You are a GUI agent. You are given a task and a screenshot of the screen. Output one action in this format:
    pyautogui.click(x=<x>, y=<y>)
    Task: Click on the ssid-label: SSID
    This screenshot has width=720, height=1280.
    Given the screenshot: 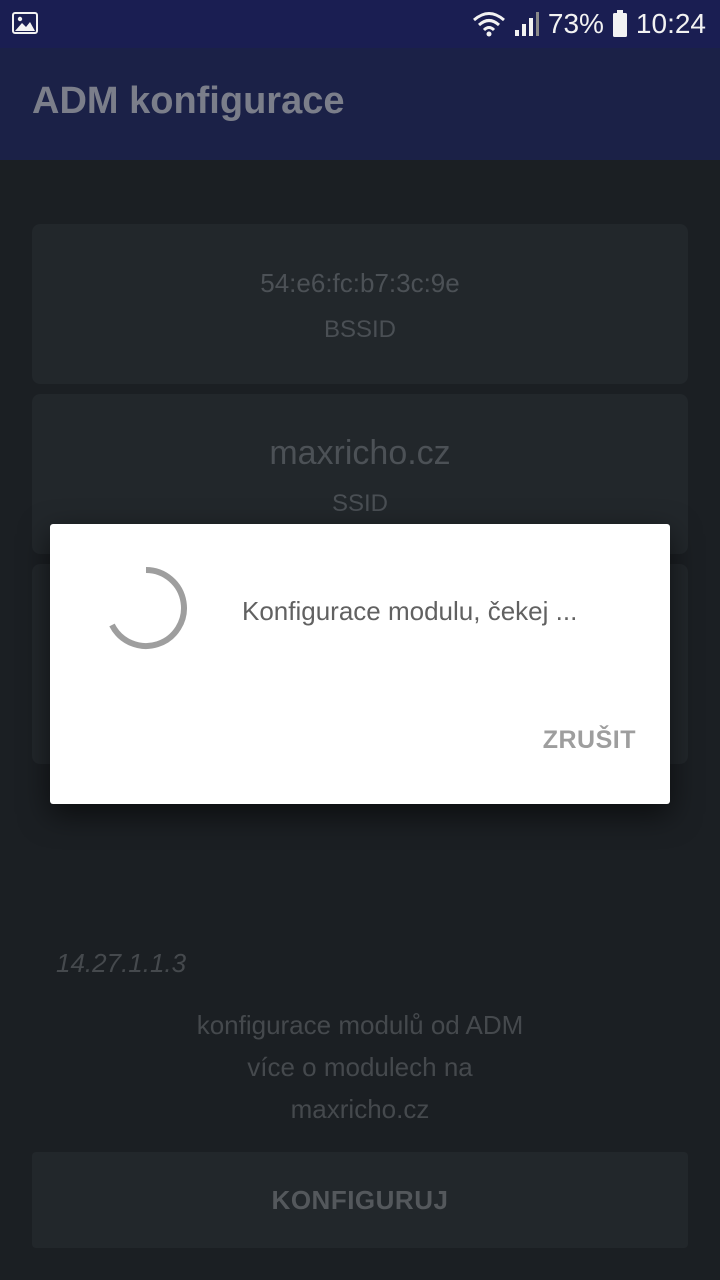 What is the action you would take?
    pyautogui.click(x=359, y=503)
    